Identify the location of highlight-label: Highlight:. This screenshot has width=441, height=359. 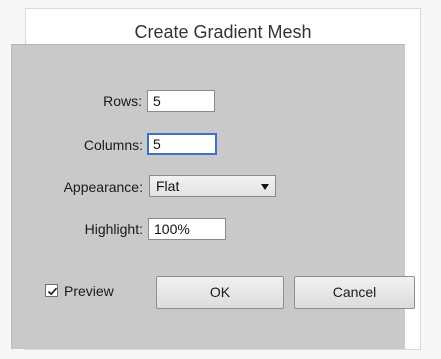
(113, 229).